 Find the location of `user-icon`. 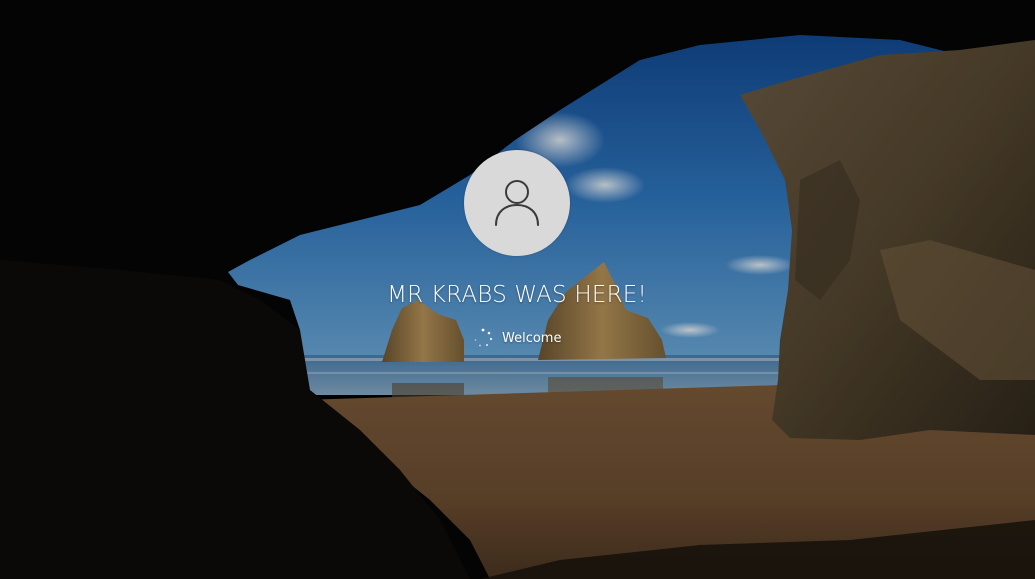

user-icon is located at coordinates (517, 203).